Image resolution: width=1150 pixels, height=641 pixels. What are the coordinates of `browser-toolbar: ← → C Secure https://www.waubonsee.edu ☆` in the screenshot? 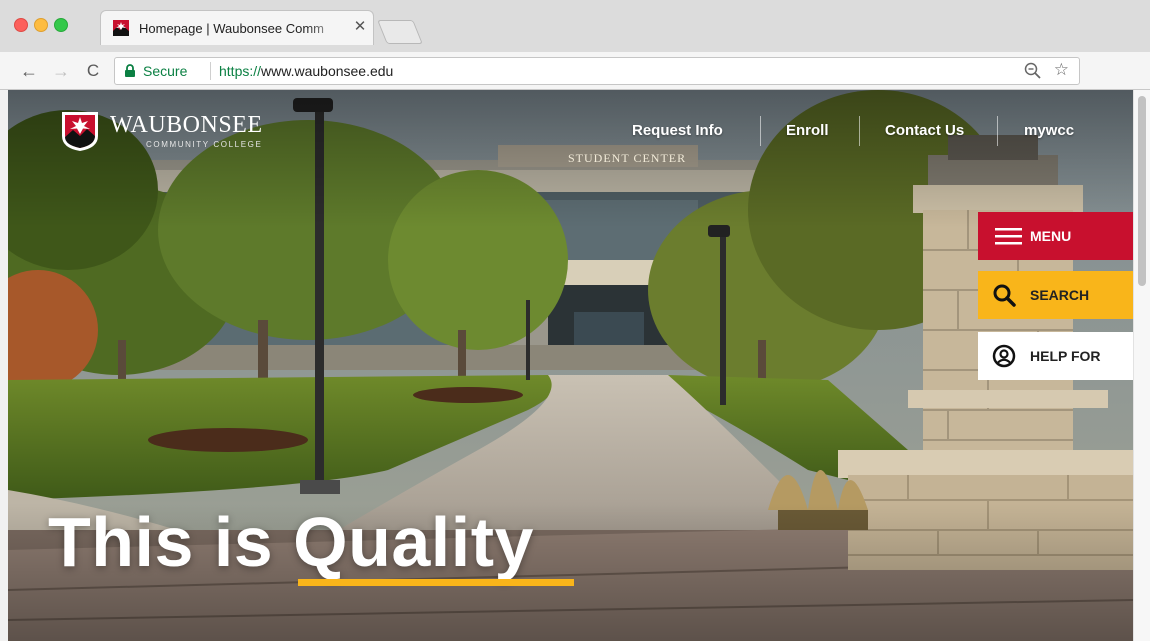 It's located at (575, 71).